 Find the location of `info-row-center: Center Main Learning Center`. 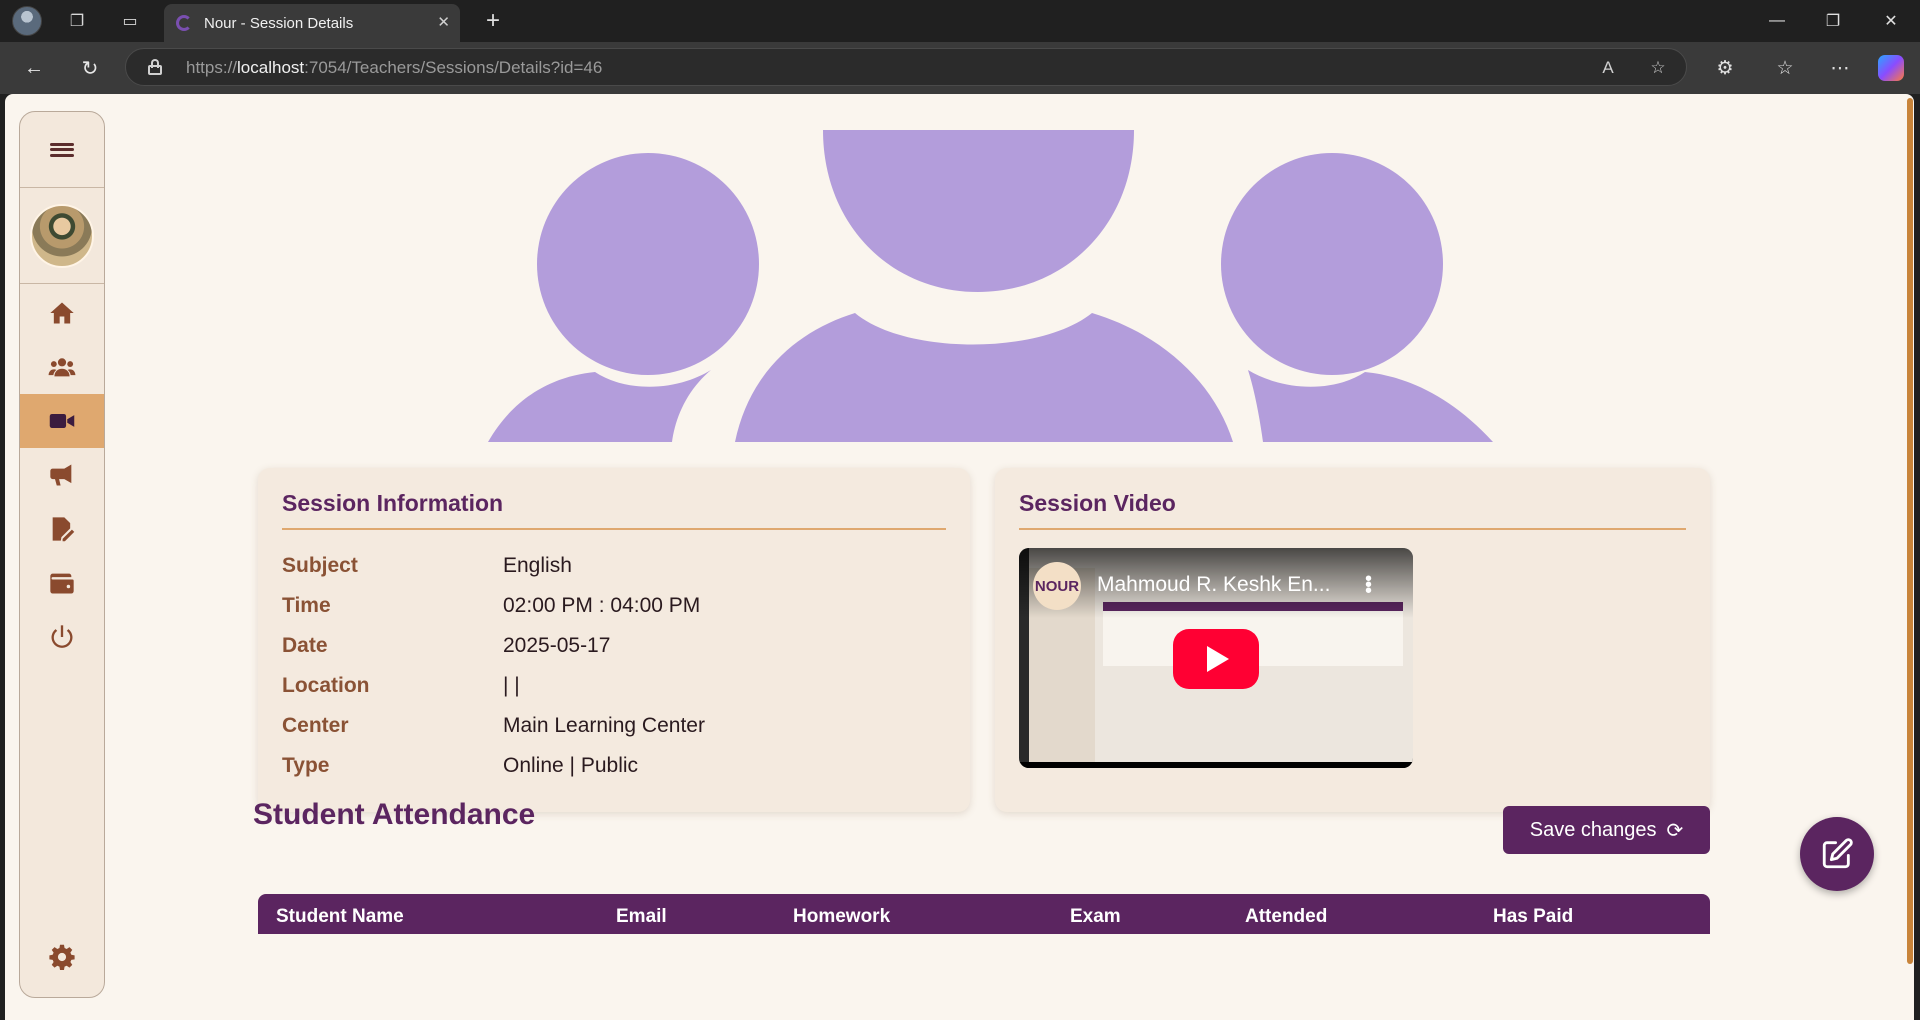

info-row-center: Center Main Learning Center is located at coordinates (622, 734).